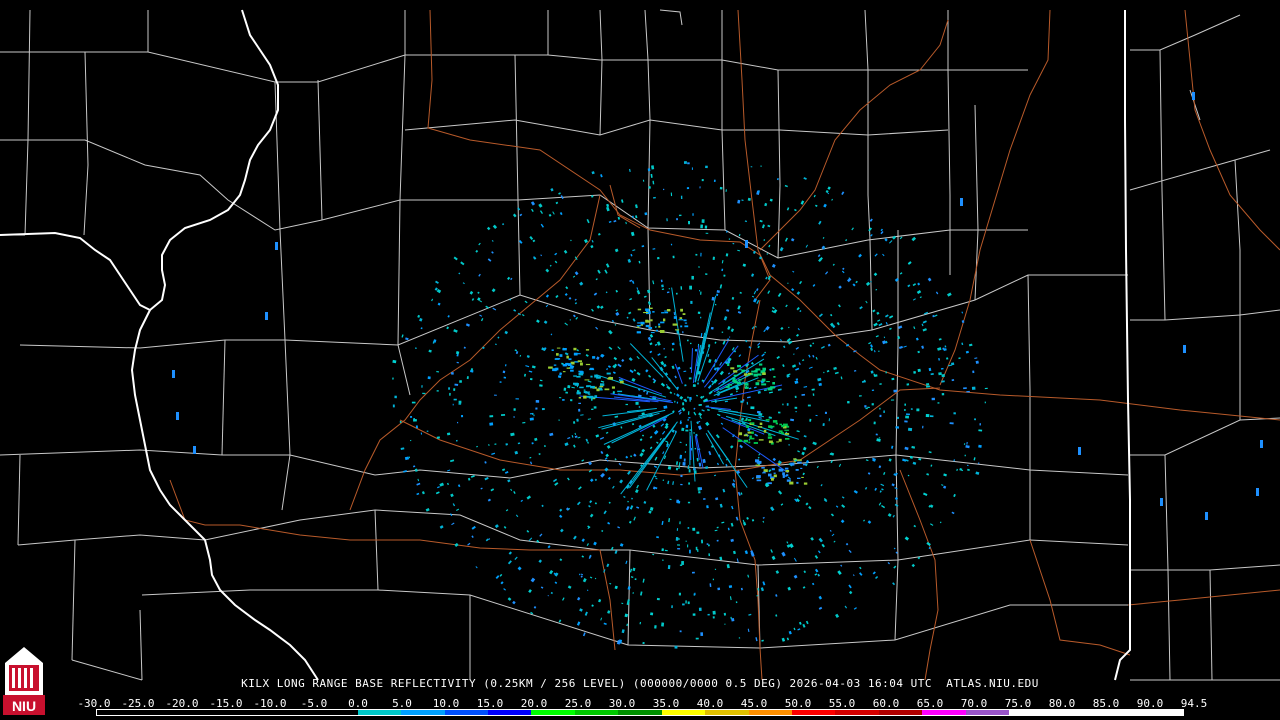 This screenshot has width=1280, height=720. Describe the element at coordinates (24, 706) in the screenshot. I see `svg-text: NIU` at that location.